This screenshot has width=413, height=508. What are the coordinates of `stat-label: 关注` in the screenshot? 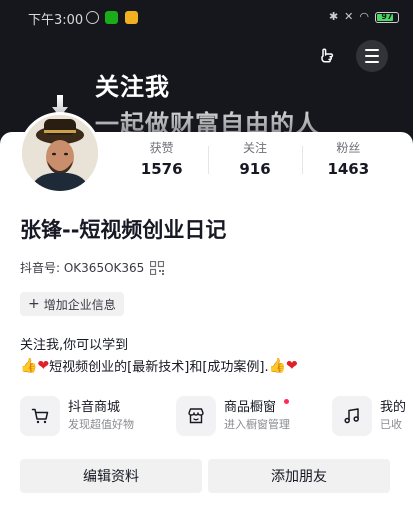 It's located at (254, 148).